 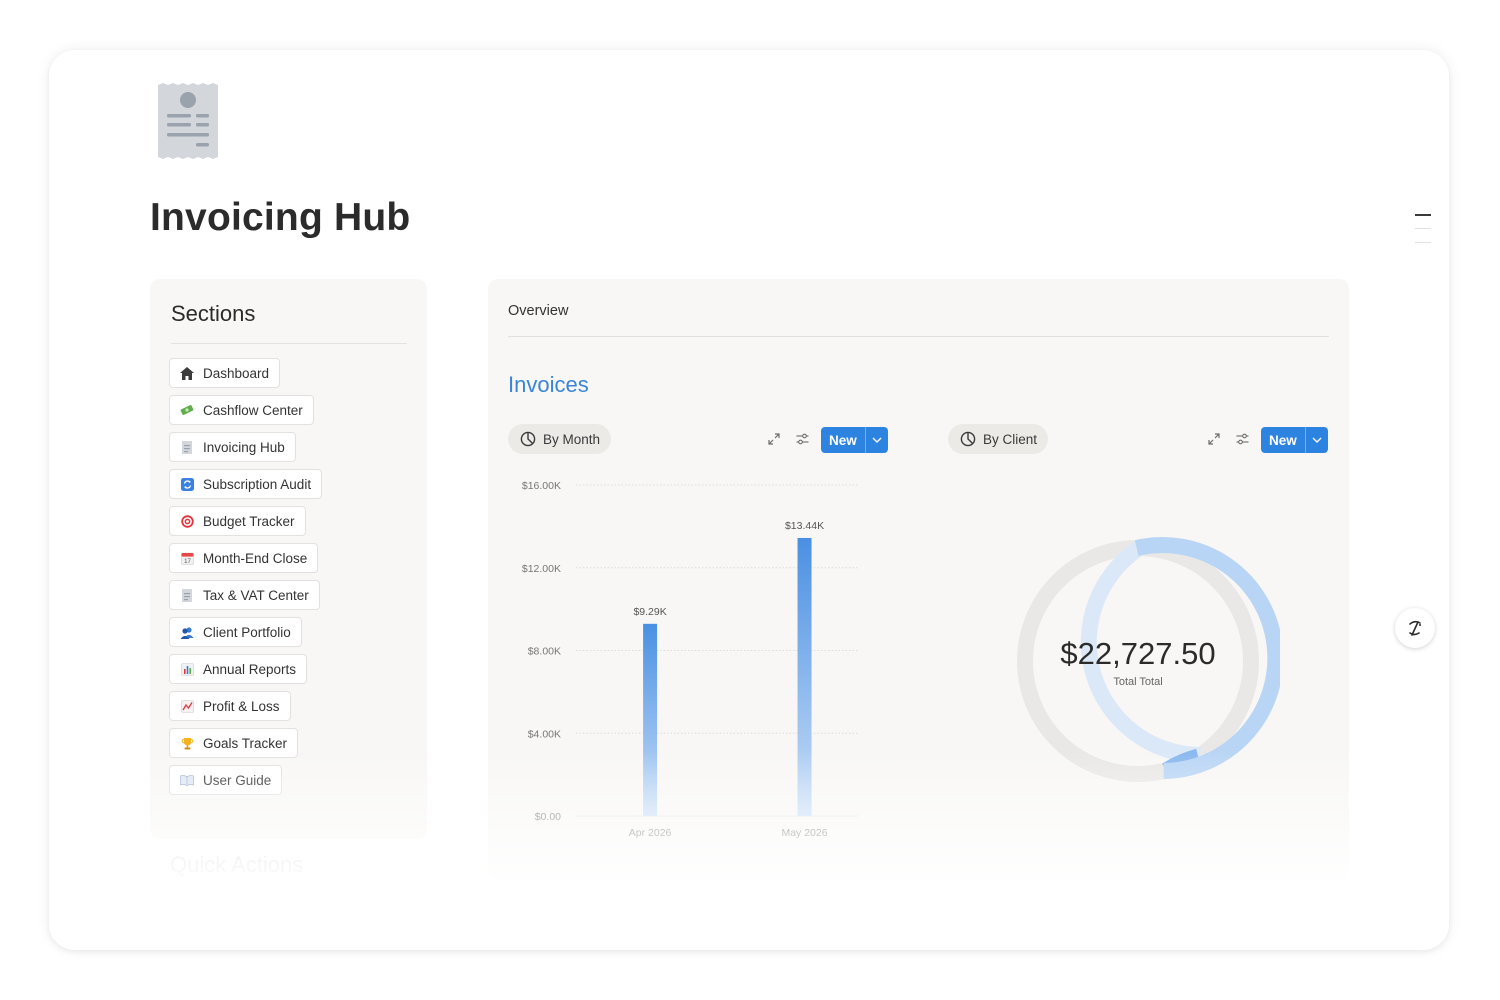 I want to click on invoices-heading: Invoices, so click(x=548, y=384).